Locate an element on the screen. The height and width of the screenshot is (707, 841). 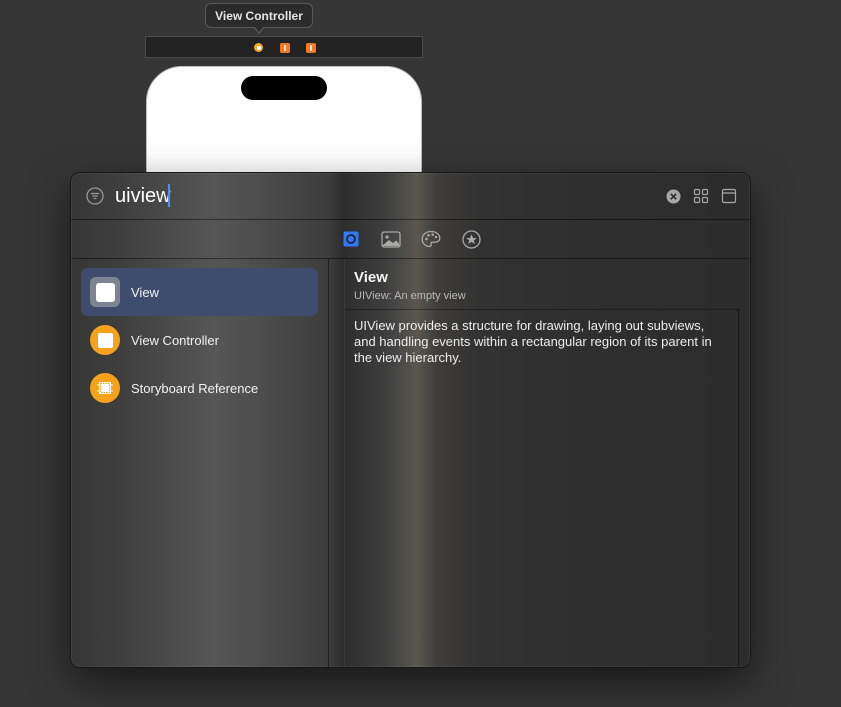
list-item-label: View is located at coordinates (145, 292).